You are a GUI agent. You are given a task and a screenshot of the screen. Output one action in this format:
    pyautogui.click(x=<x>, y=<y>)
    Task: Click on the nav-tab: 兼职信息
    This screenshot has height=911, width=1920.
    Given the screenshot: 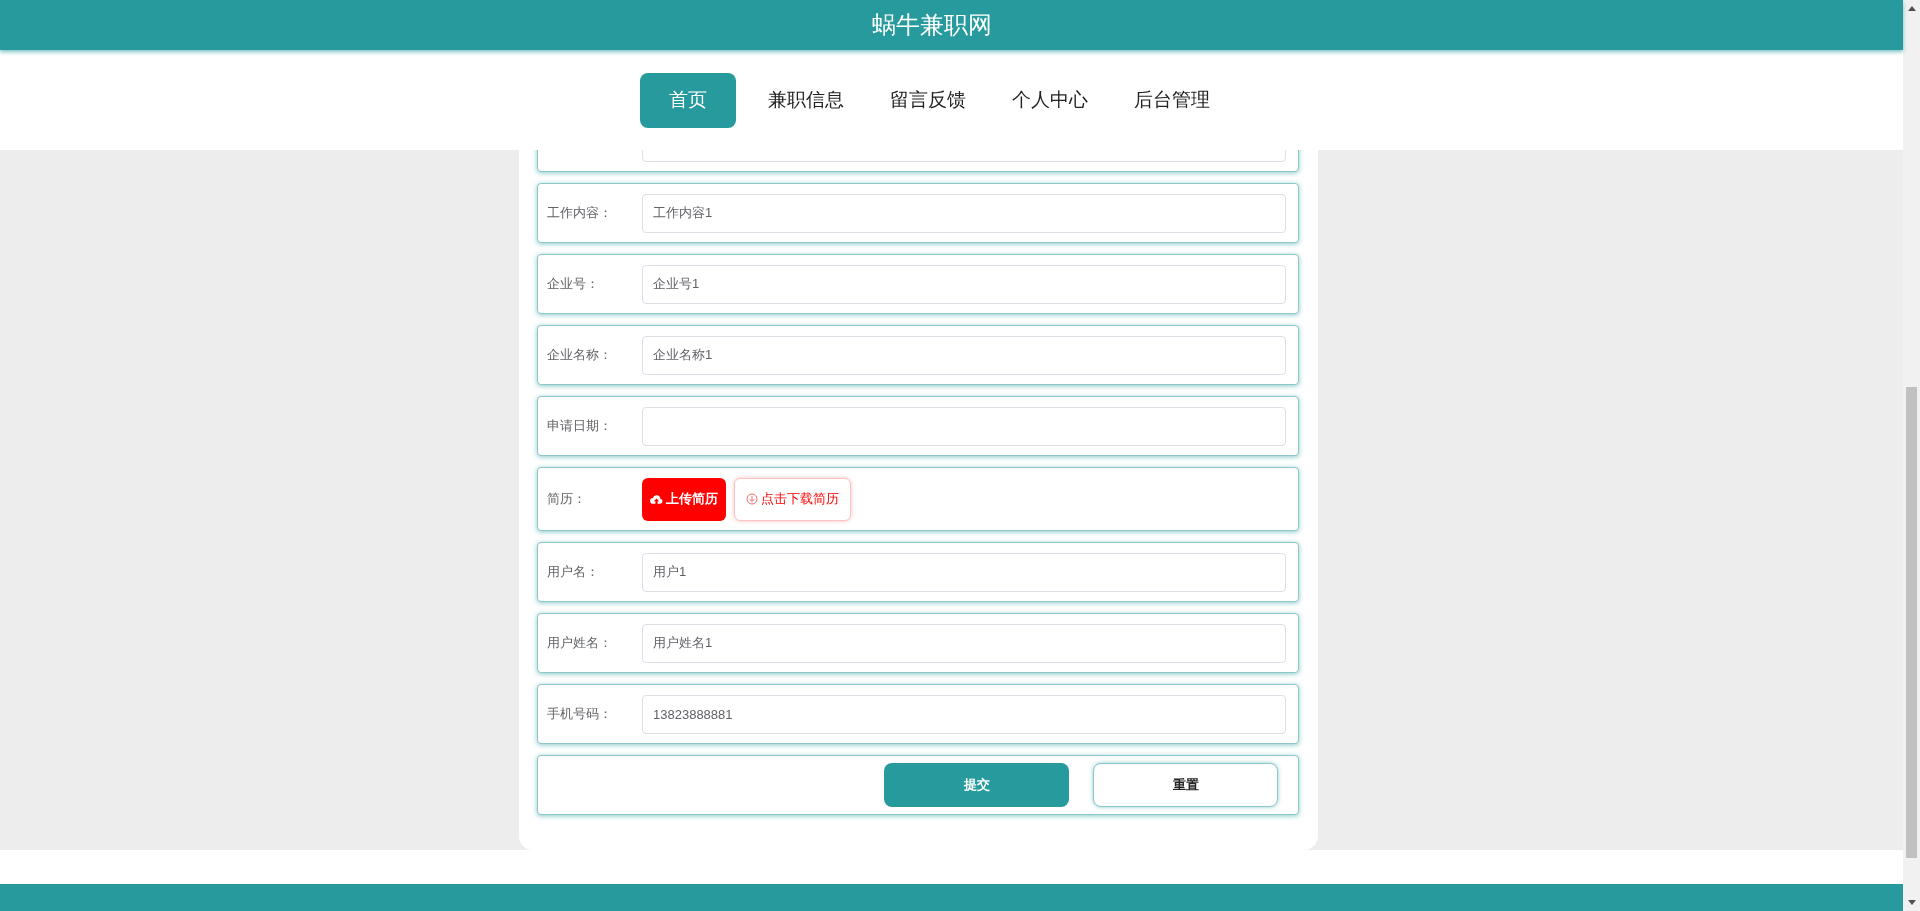 What is the action you would take?
    pyautogui.click(x=805, y=100)
    